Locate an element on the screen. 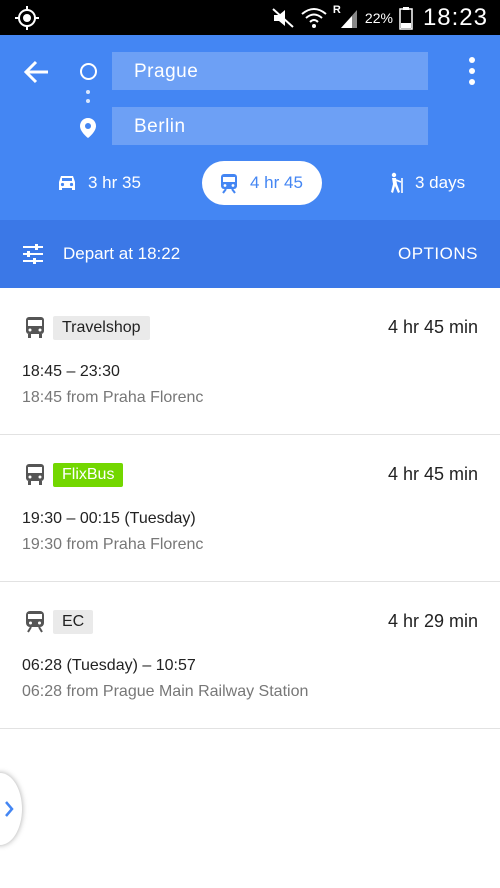 Image resolution: width=500 pixels, height=888 pixels. mute-icon is located at coordinates (283, 17).